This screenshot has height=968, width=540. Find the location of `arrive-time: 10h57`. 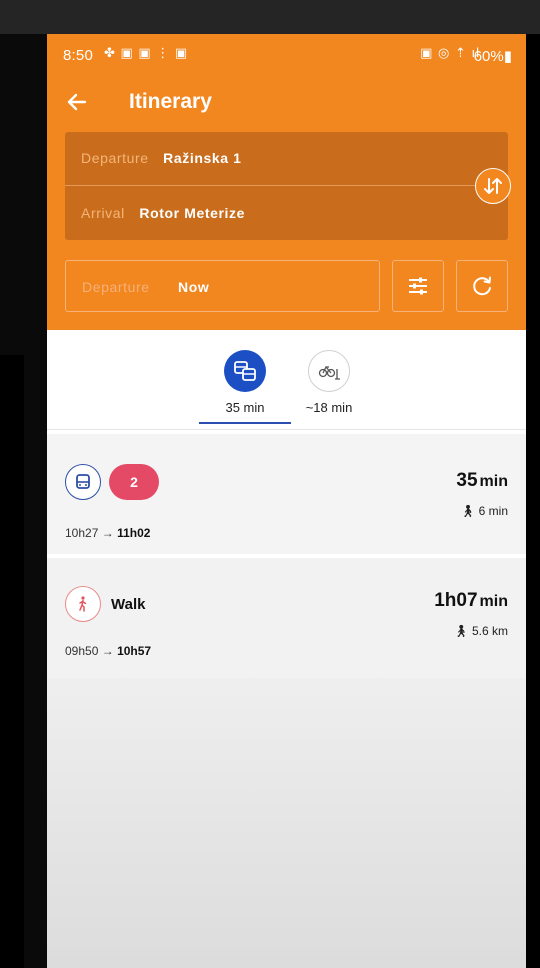

arrive-time: 10h57 is located at coordinates (134, 651).